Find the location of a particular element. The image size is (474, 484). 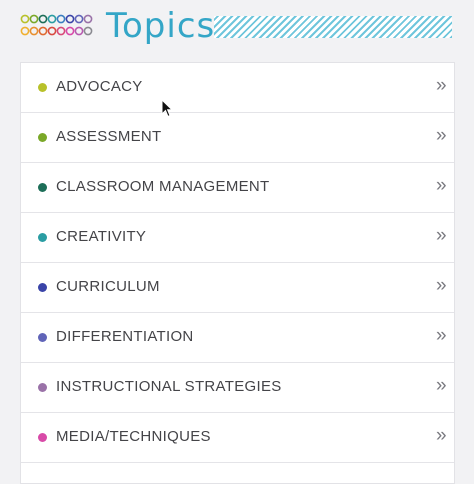

topic-label: CURRICULUM is located at coordinates (108, 286).